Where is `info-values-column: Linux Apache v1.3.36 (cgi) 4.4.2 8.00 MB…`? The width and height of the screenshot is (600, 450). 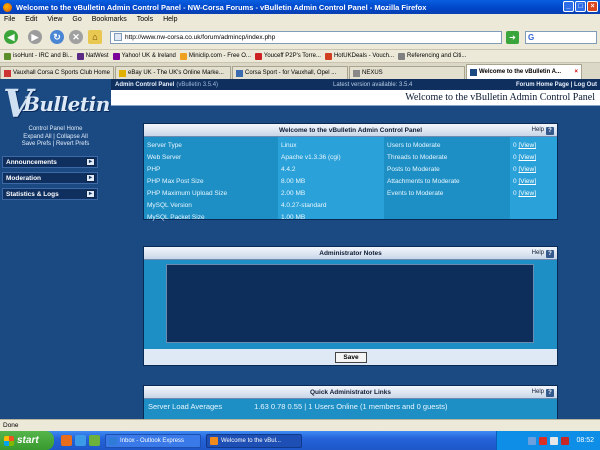
info-values-column: Linux Apache v1.3.36 (cgi) 4.4.2 8.00 MB… is located at coordinates (331, 179).